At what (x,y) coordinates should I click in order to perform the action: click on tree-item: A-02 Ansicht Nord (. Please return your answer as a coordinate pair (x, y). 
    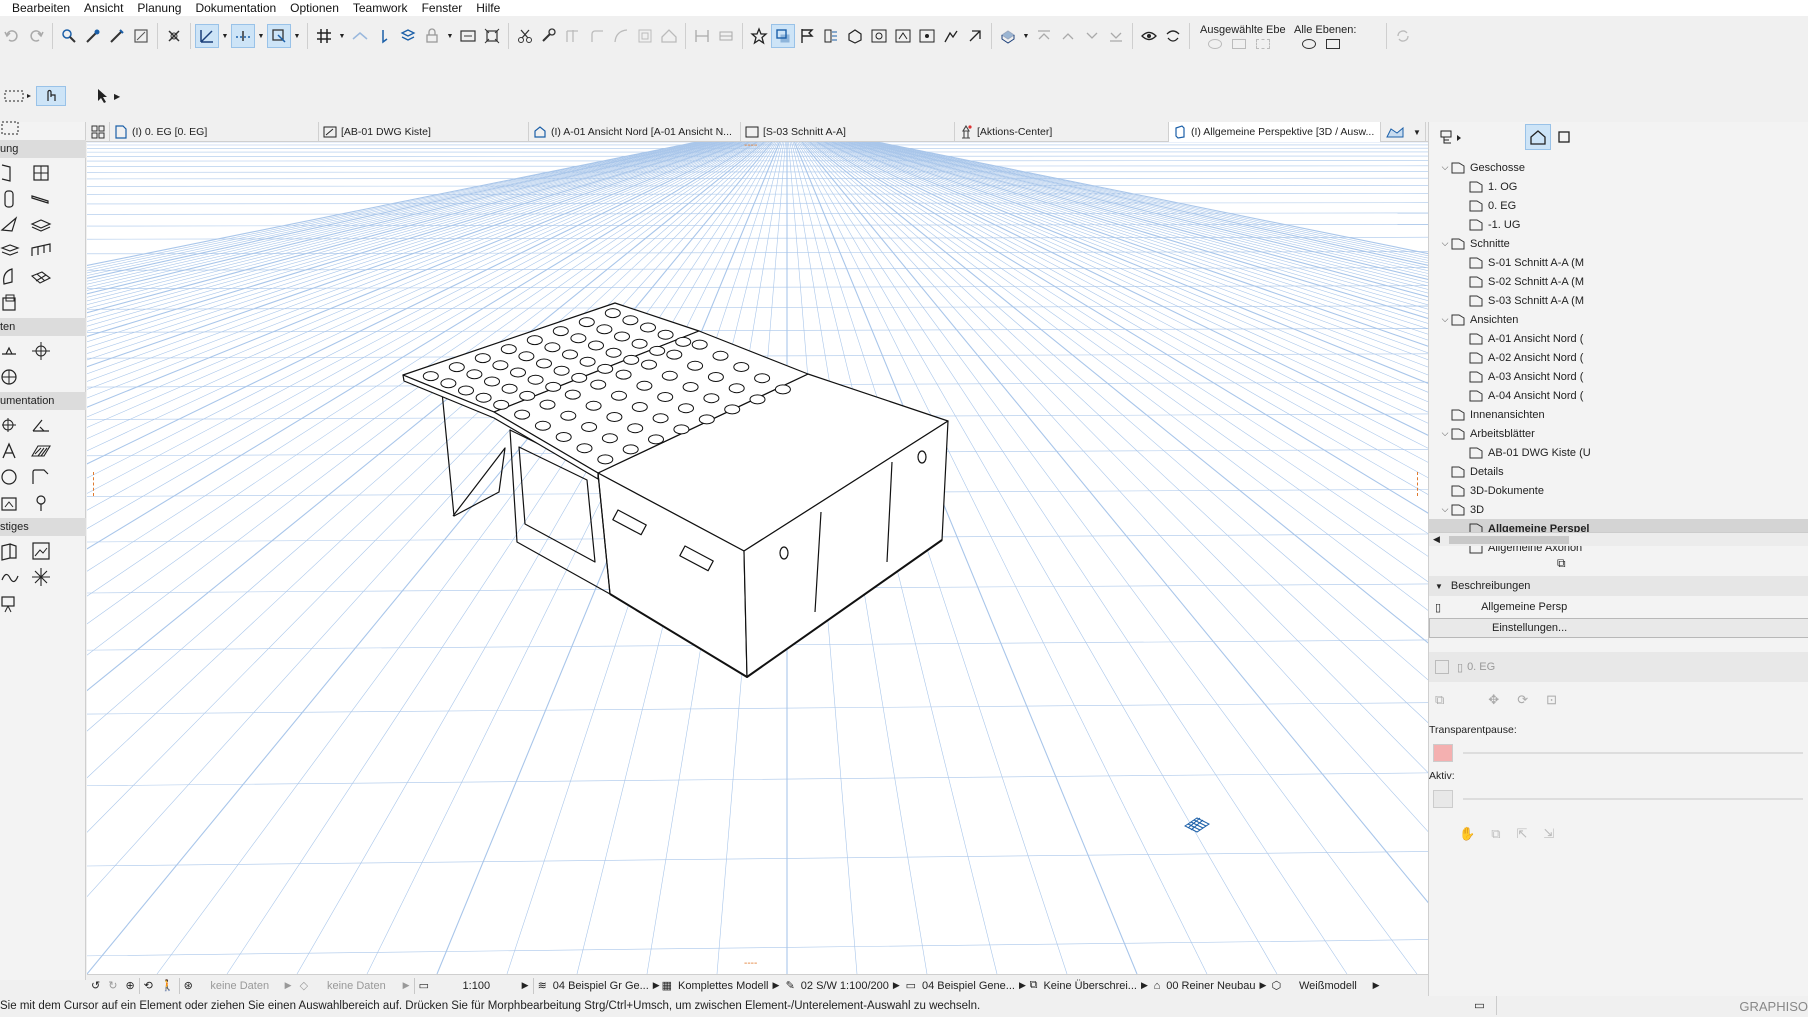
    Looking at the image, I should click on (1618, 357).